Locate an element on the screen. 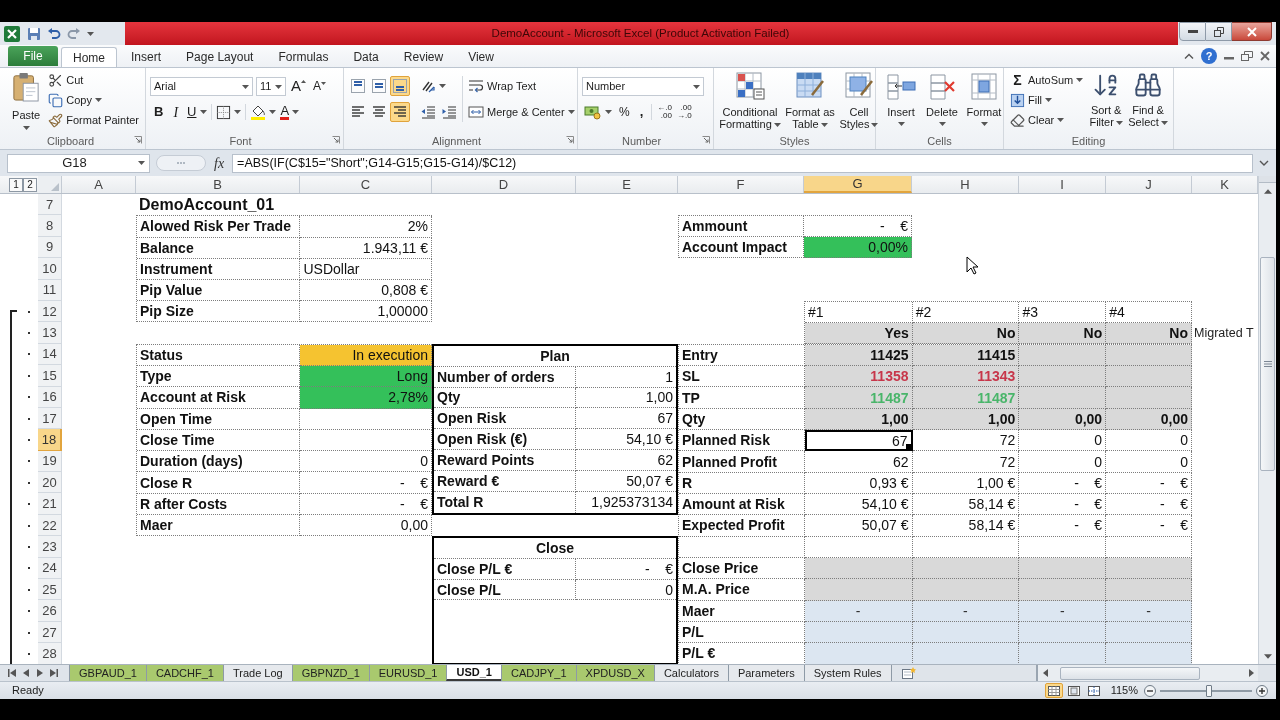 This screenshot has height=720, width=1280. ribbon-tab: Insert is located at coordinates (146, 56).